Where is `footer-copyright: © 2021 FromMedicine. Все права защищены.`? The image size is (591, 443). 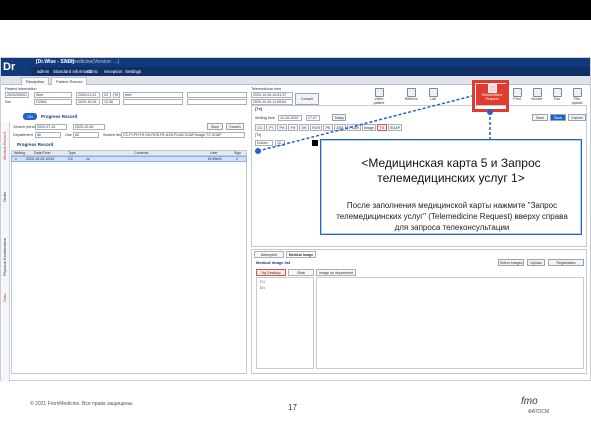
footer-copyright: © 2021 FromMedicine. Все права защищены. is located at coordinates (82, 404).